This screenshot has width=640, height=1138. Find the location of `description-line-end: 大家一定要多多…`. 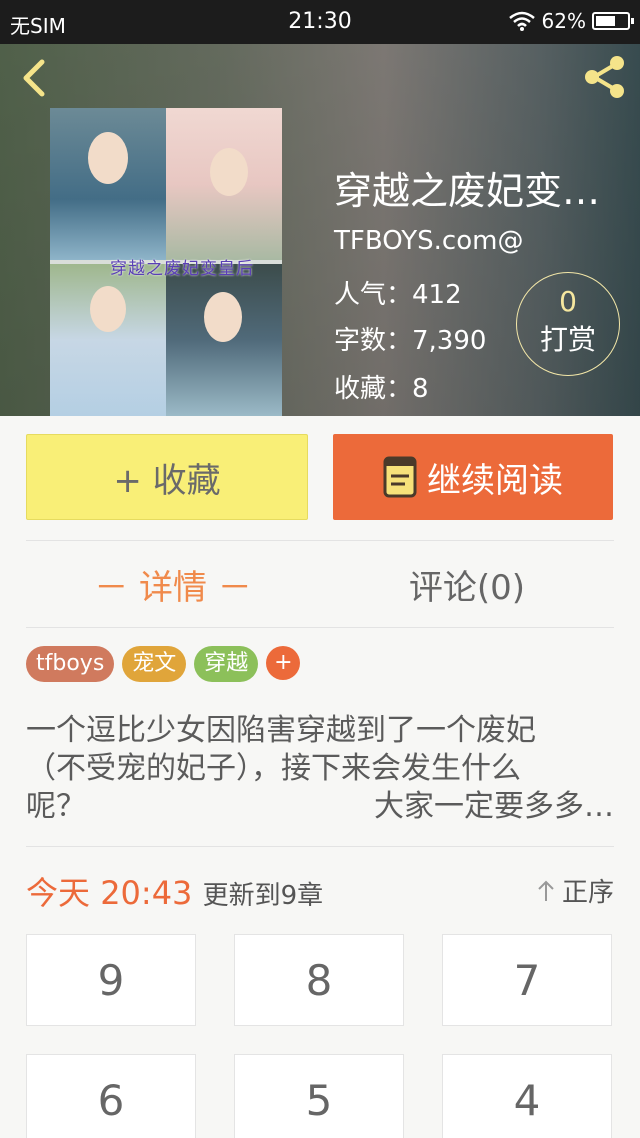

description-line-end: 大家一定要多多… is located at coordinates (494, 806).